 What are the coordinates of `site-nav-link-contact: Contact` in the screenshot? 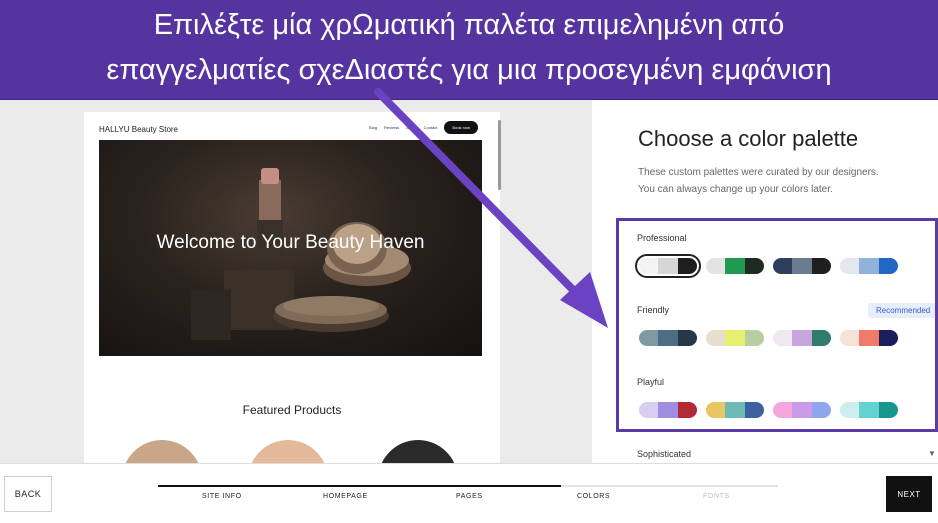 It's located at (430, 127).